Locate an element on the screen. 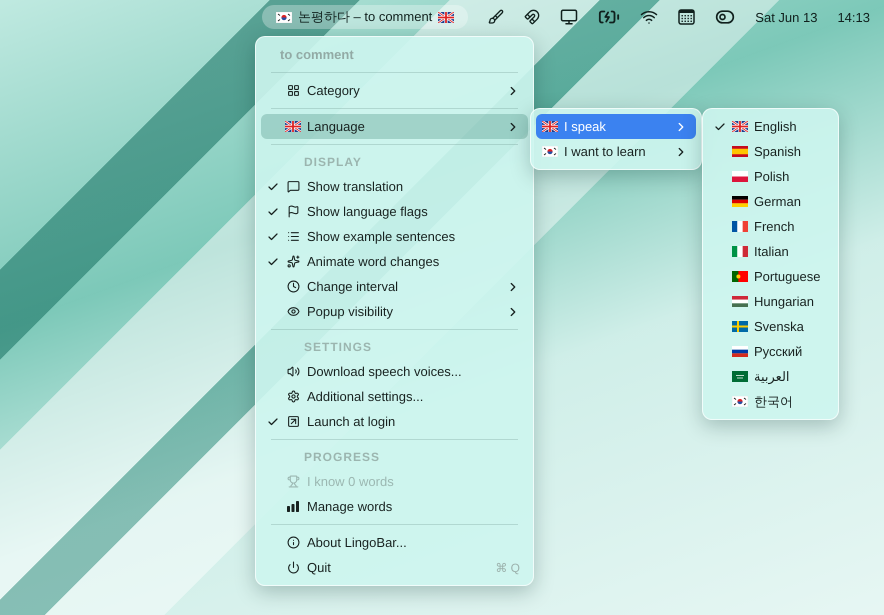 The image size is (884, 615). menu-item: French is located at coordinates (770, 226).